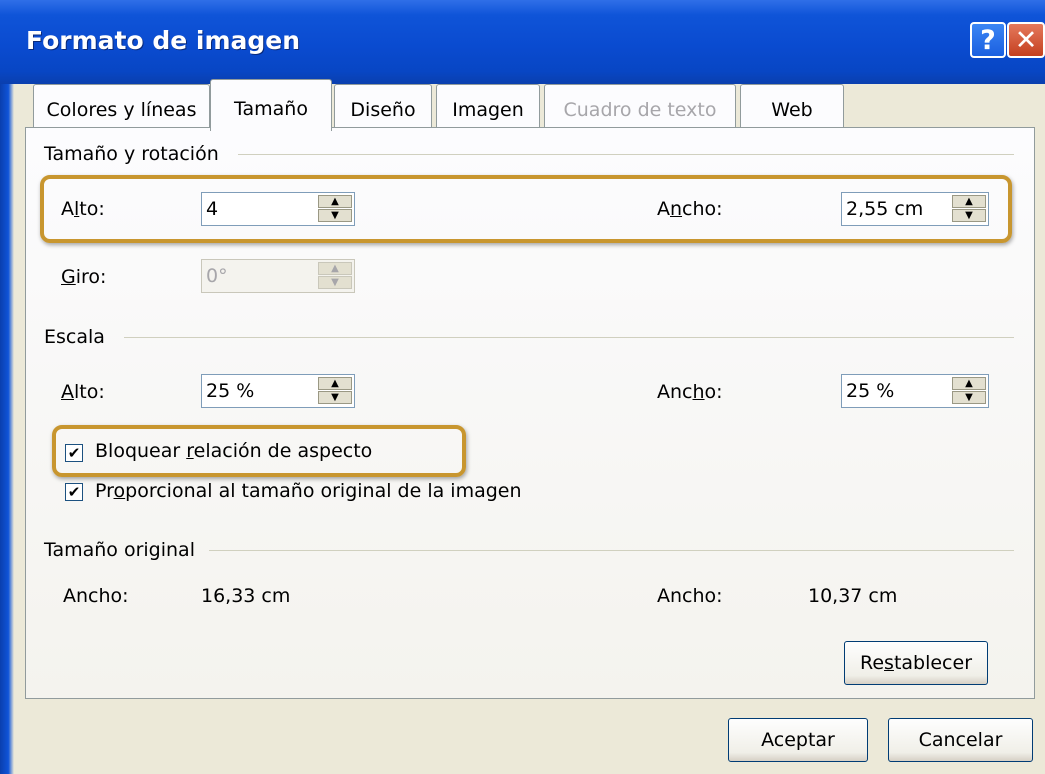 The height and width of the screenshot is (774, 1045). Describe the element at coordinates (526, 209) in the screenshot. I see `highlight-size-row` at that location.